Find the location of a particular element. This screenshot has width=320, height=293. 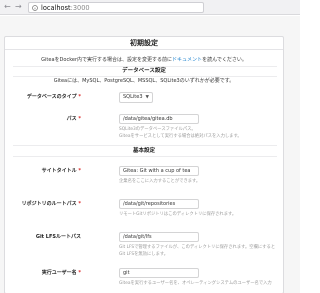

db-path-help: SQLite3のデータベースファイルパス。 is located at coordinates (157, 129).